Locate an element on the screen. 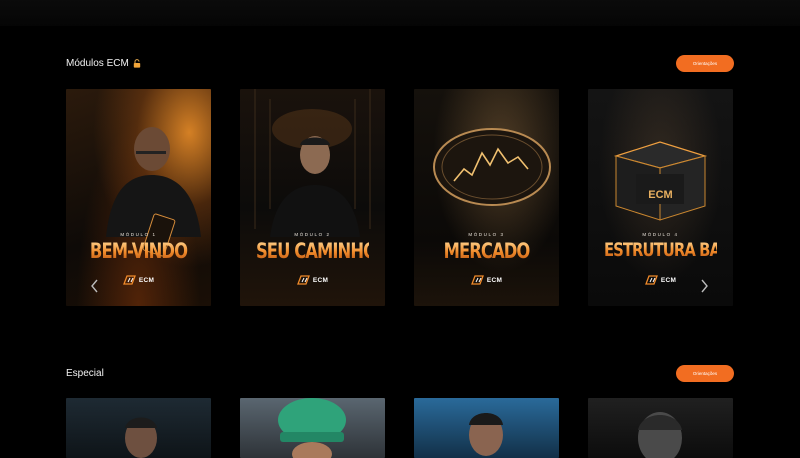  section-title-text: Especial is located at coordinates (85, 373).